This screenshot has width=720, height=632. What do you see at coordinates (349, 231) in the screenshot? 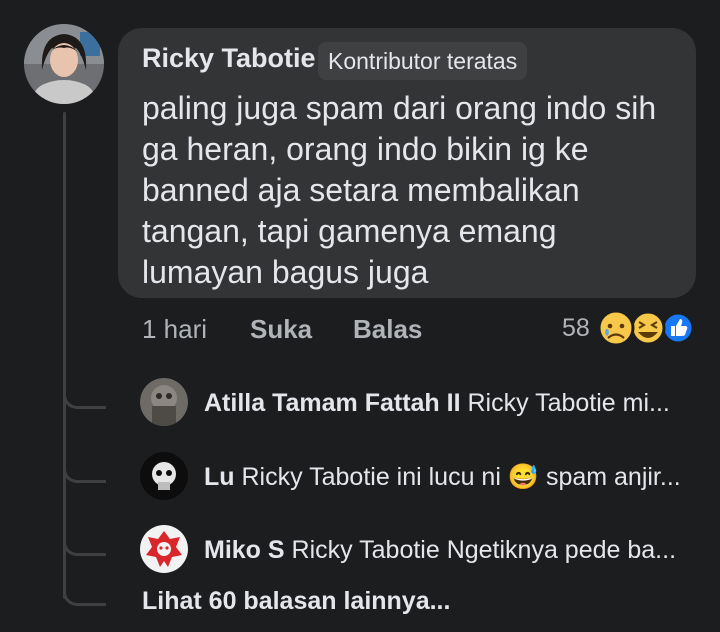
I see `comment-text-line: tangan, tapi gamenya emang` at bounding box center [349, 231].